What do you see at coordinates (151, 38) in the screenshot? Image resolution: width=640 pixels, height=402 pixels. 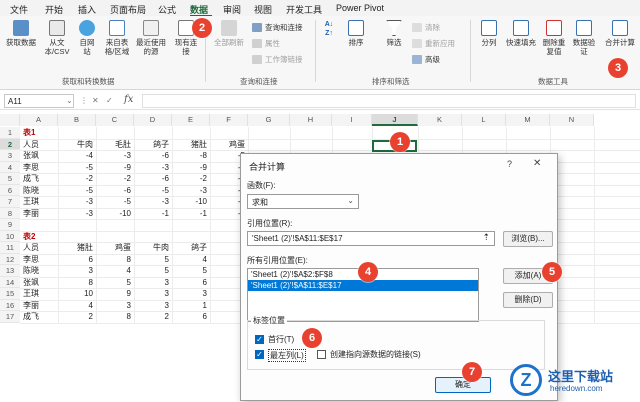 I see `recent-sources-button: 最近使用的源` at bounding box center [151, 38].